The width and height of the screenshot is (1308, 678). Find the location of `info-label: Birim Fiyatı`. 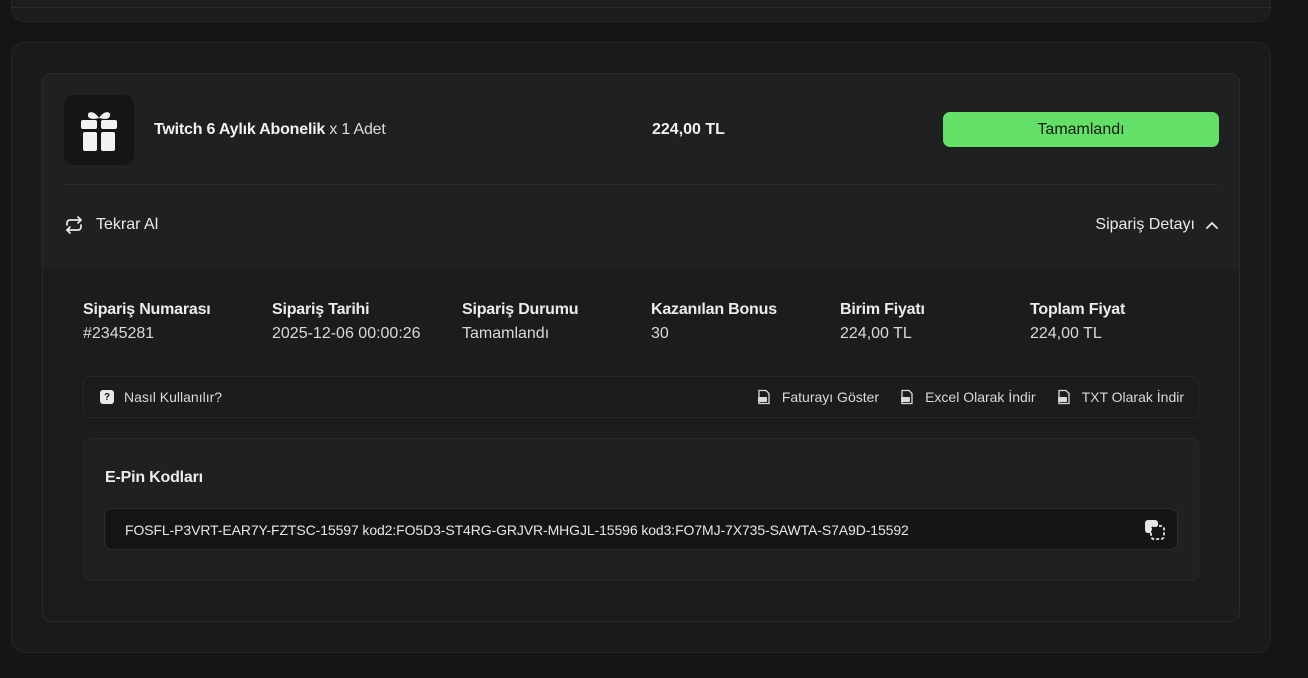

info-label: Birim Fiyatı is located at coordinates (882, 309).